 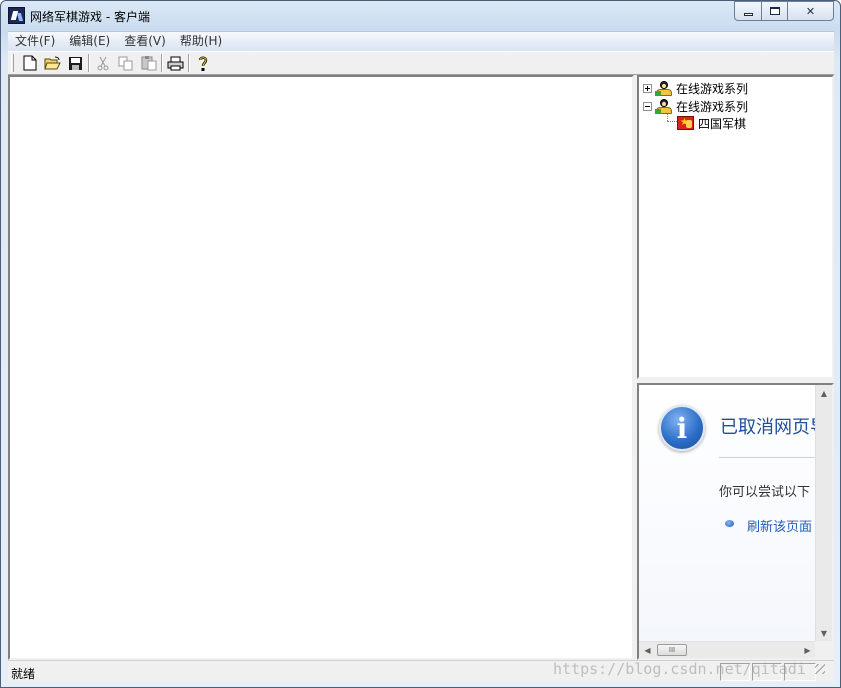 I want to click on chess-flag-icon: ★, so click(x=685, y=123).